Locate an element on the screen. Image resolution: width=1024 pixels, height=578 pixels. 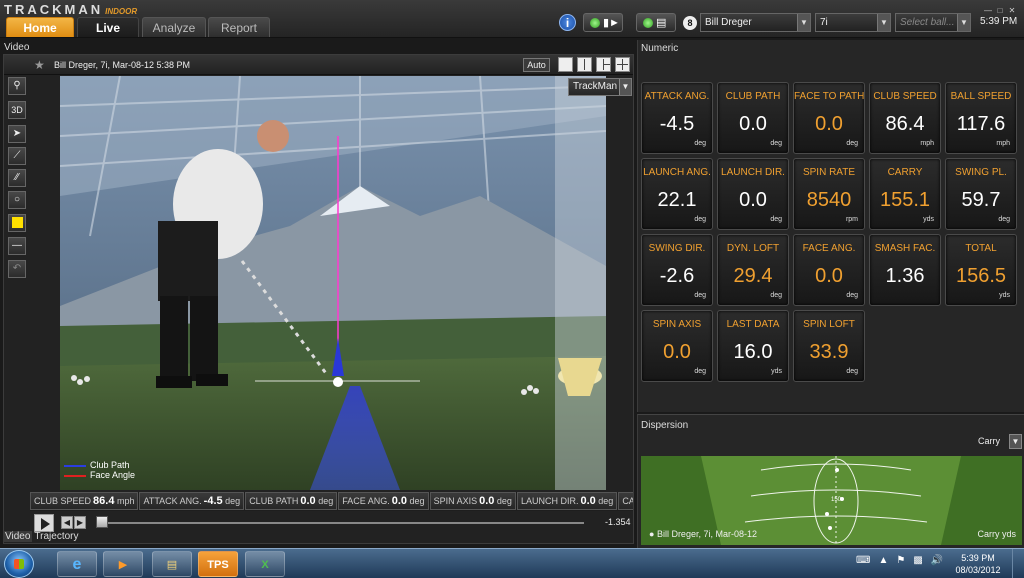
play-icon is located at coordinates (44, 523).